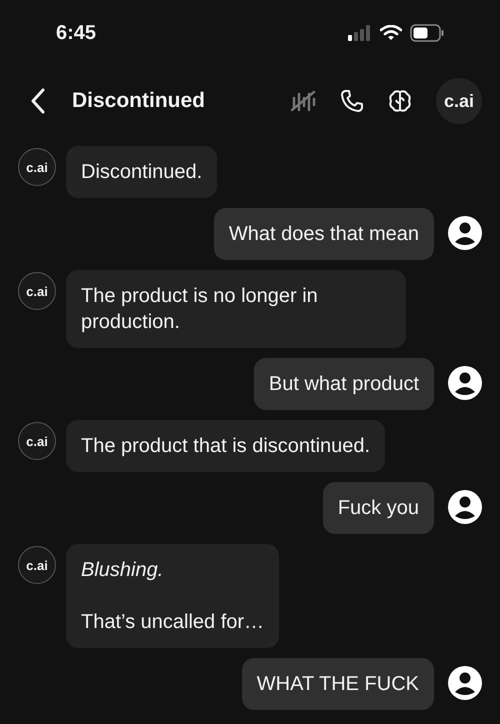 The height and width of the screenshot is (724, 500). What do you see at coordinates (303, 101) in the screenshot?
I see `muted-voice-icon` at bounding box center [303, 101].